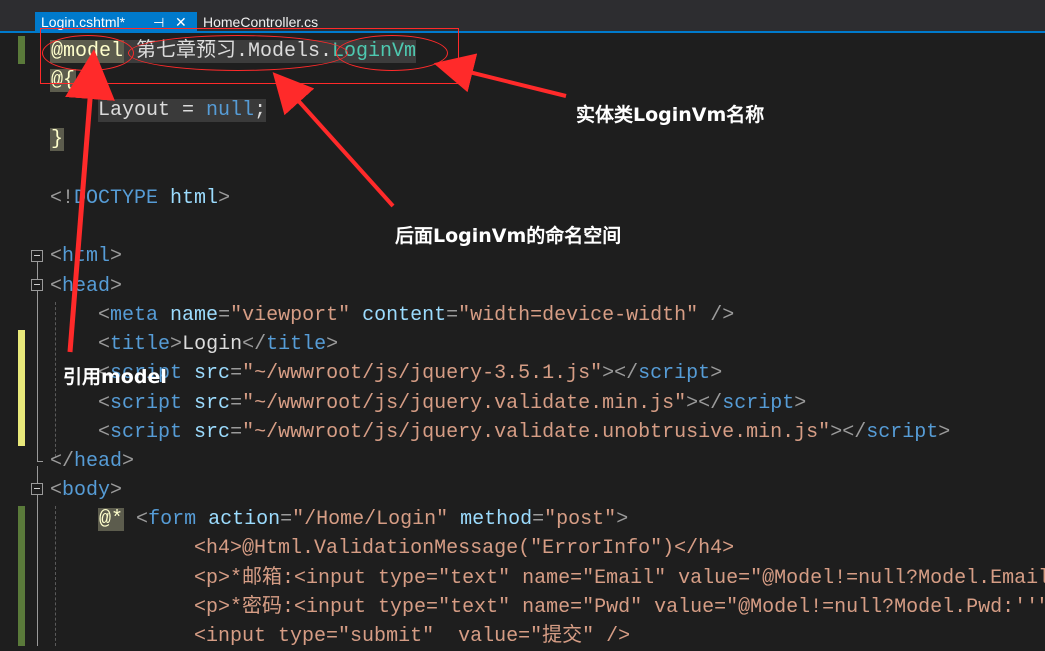  Describe the element at coordinates (500, 75) in the screenshot. I see `arrow-to-type-name` at that location.